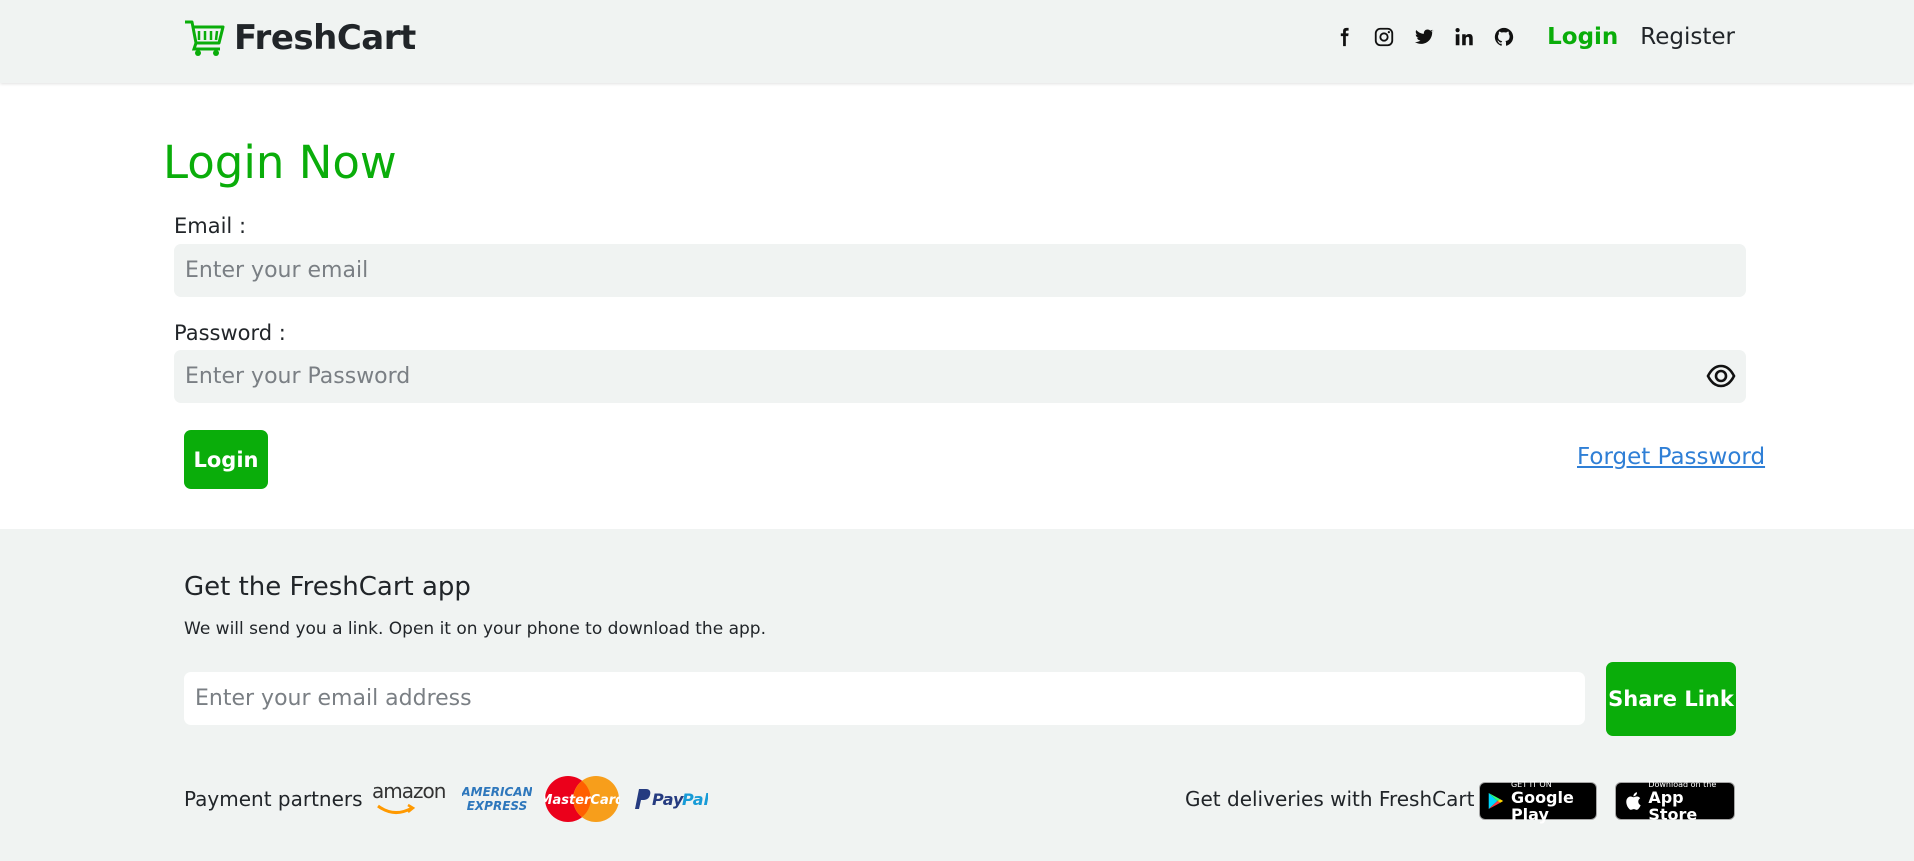 The width and height of the screenshot is (1914, 861). I want to click on social-links, so click(1424, 37).